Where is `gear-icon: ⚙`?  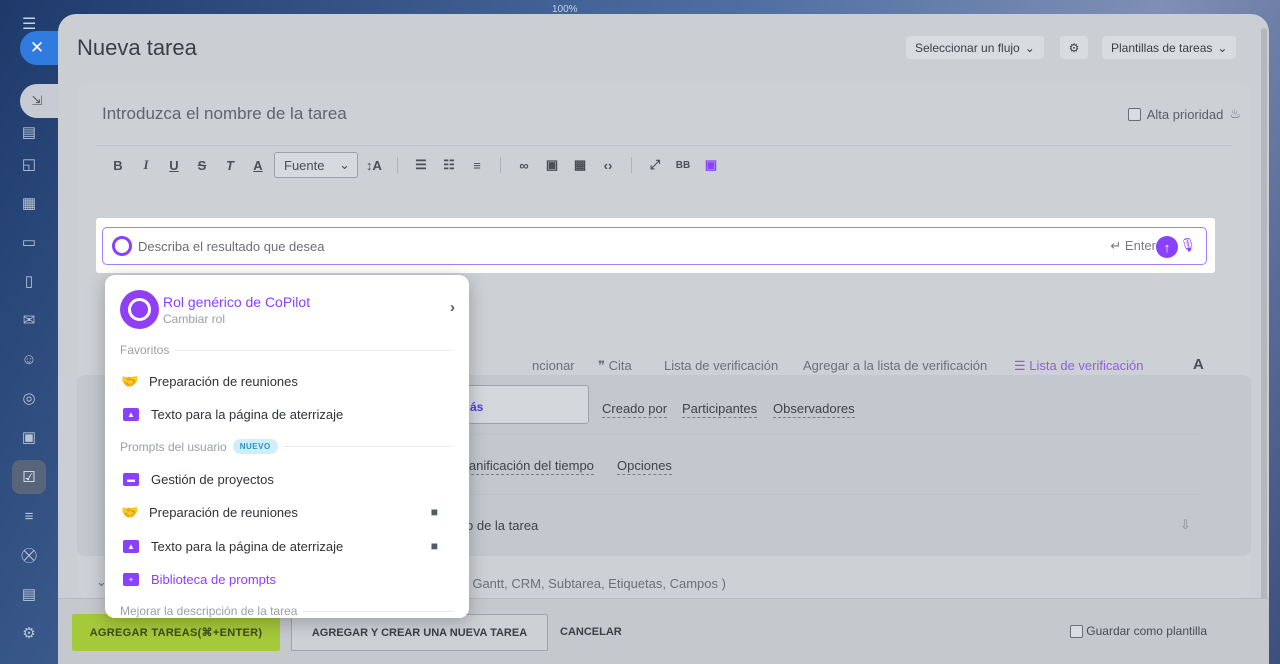
gear-icon: ⚙ is located at coordinates (1074, 47).